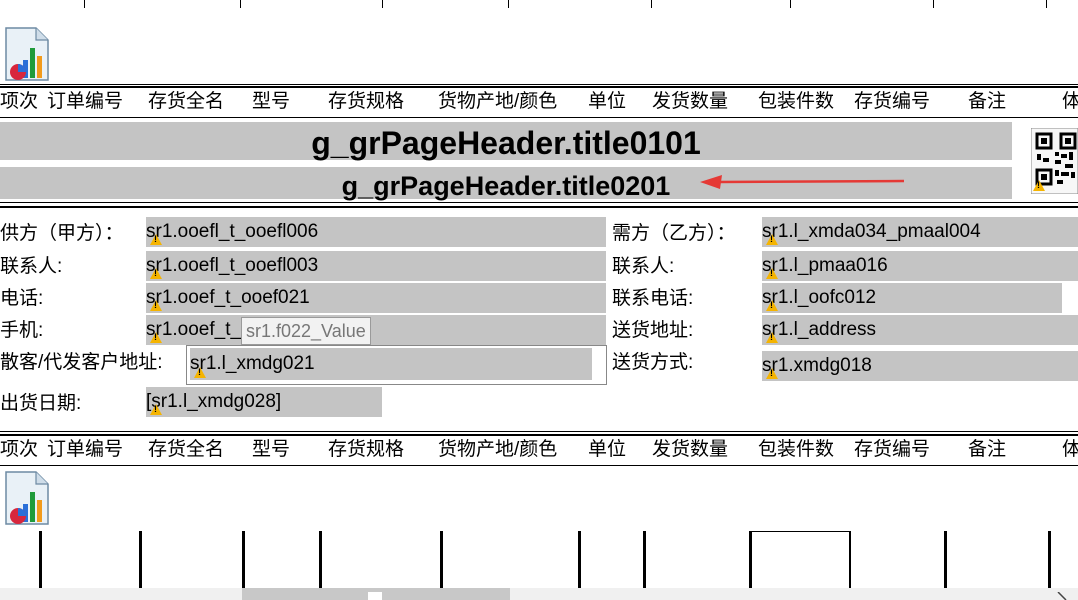 The width and height of the screenshot is (1078, 600). I want to click on annotation-arrow-icon, so click(802, 182).